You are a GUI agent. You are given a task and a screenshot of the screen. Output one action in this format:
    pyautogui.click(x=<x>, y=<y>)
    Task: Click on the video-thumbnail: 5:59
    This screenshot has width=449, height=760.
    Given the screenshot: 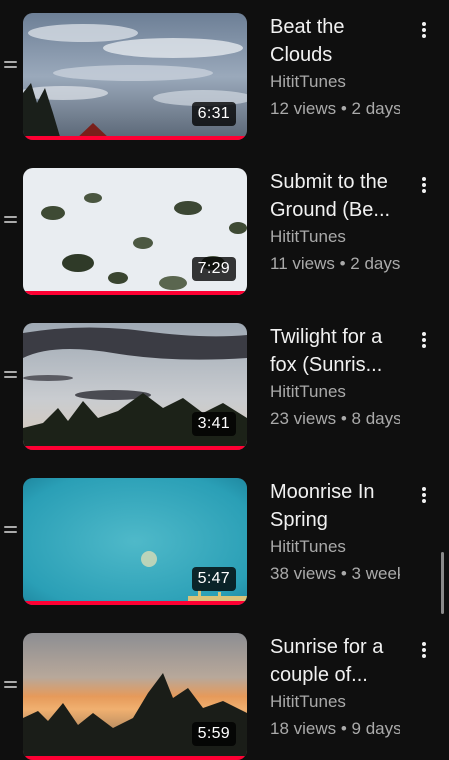 What is the action you would take?
    pyautogui.click(x=135, y=696)
    